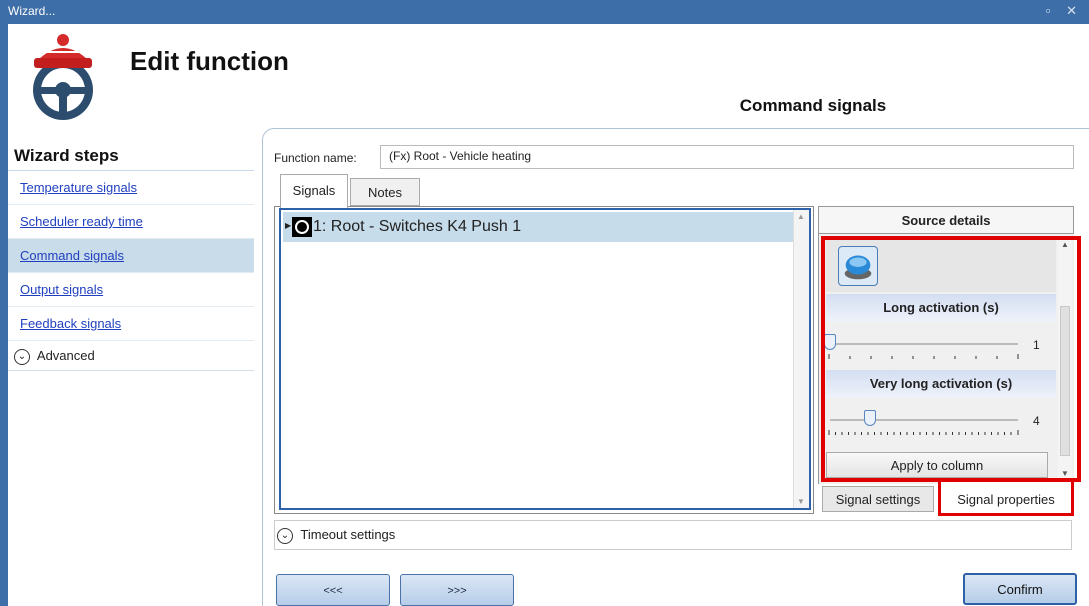 The height and width of the screenshot is (606, 1089). I want to click on window-left-border, so click(4, 315).